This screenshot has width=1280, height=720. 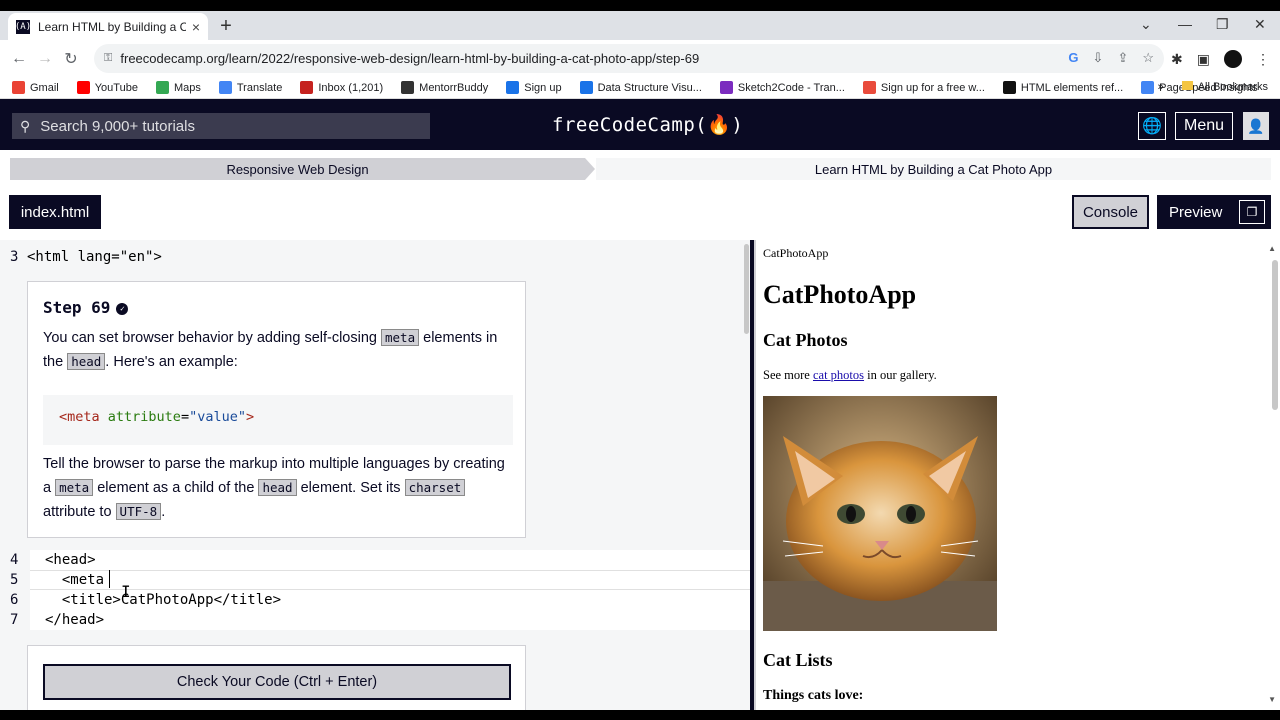 I want to click on bookmarks-overflow-icon: », so click(x=1161, y=87).